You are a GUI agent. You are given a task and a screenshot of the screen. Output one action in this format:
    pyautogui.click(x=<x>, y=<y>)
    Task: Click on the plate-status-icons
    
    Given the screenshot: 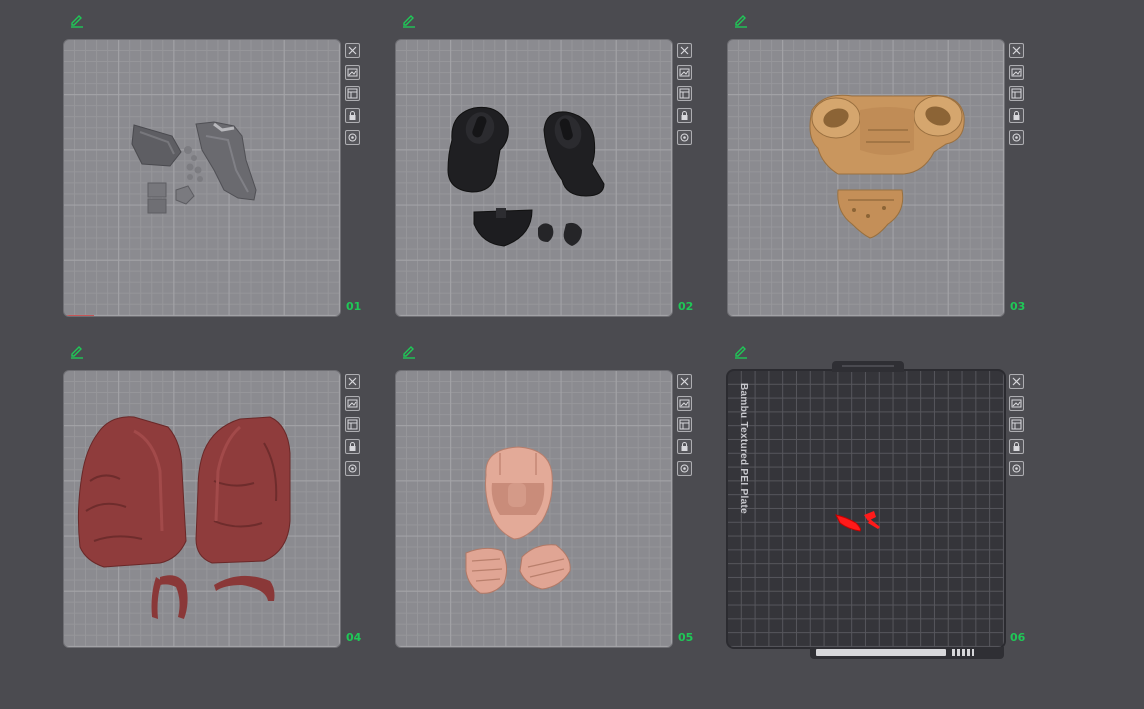 What is the action you would take?
    pyautogui.click(x=963, y=652)
    